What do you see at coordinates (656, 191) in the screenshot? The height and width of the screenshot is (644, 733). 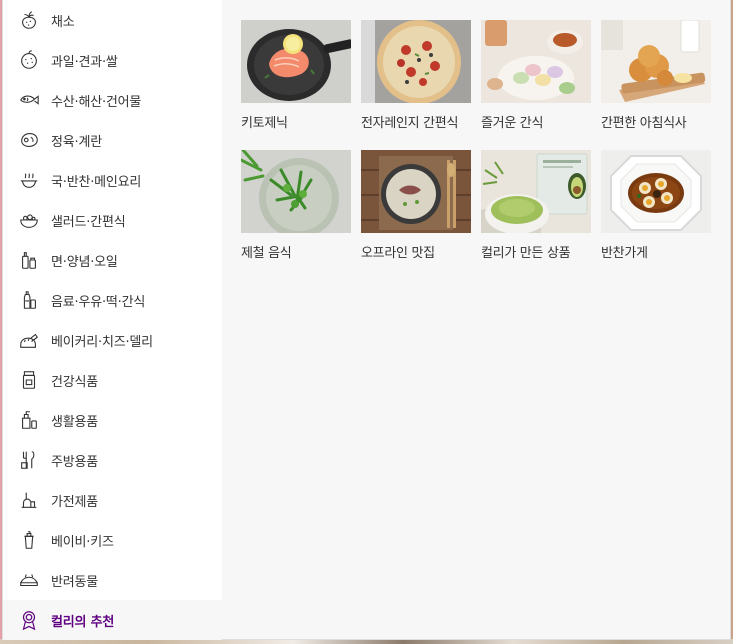 I see `braised-eggs-image` at bounding box center [656, 191].